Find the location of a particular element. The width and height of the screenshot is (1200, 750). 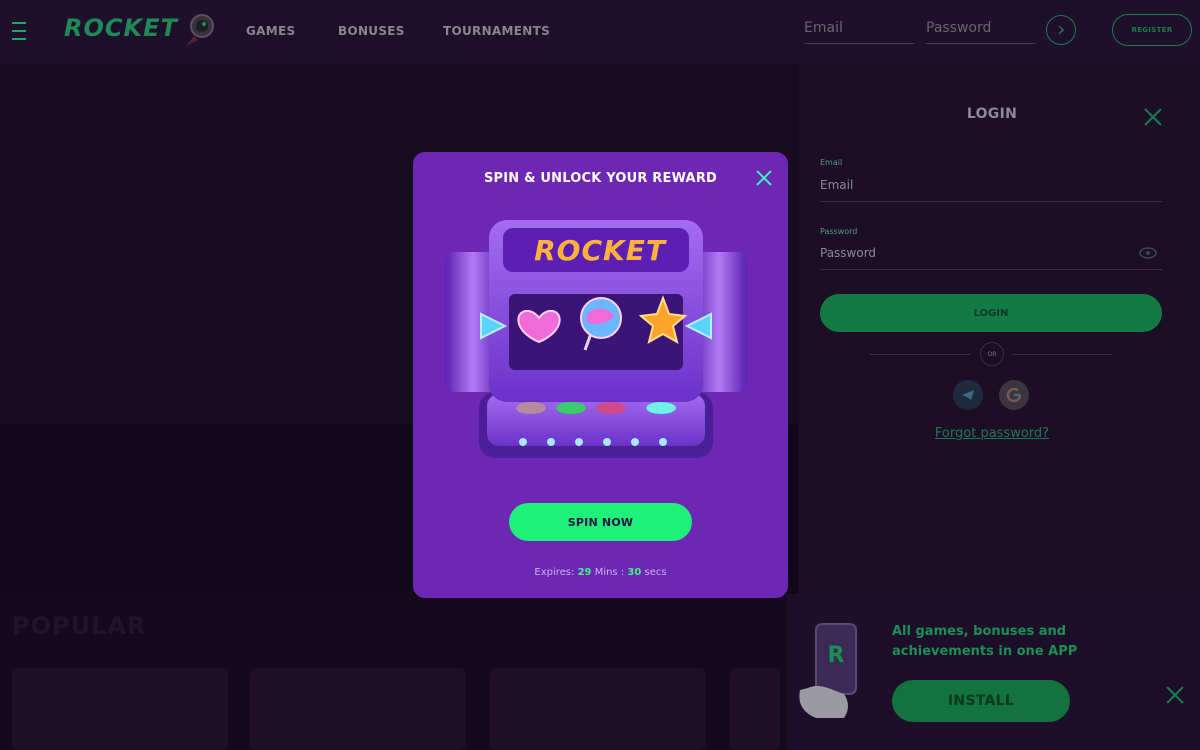

svg-text: R is located at coordinates (836, 655).